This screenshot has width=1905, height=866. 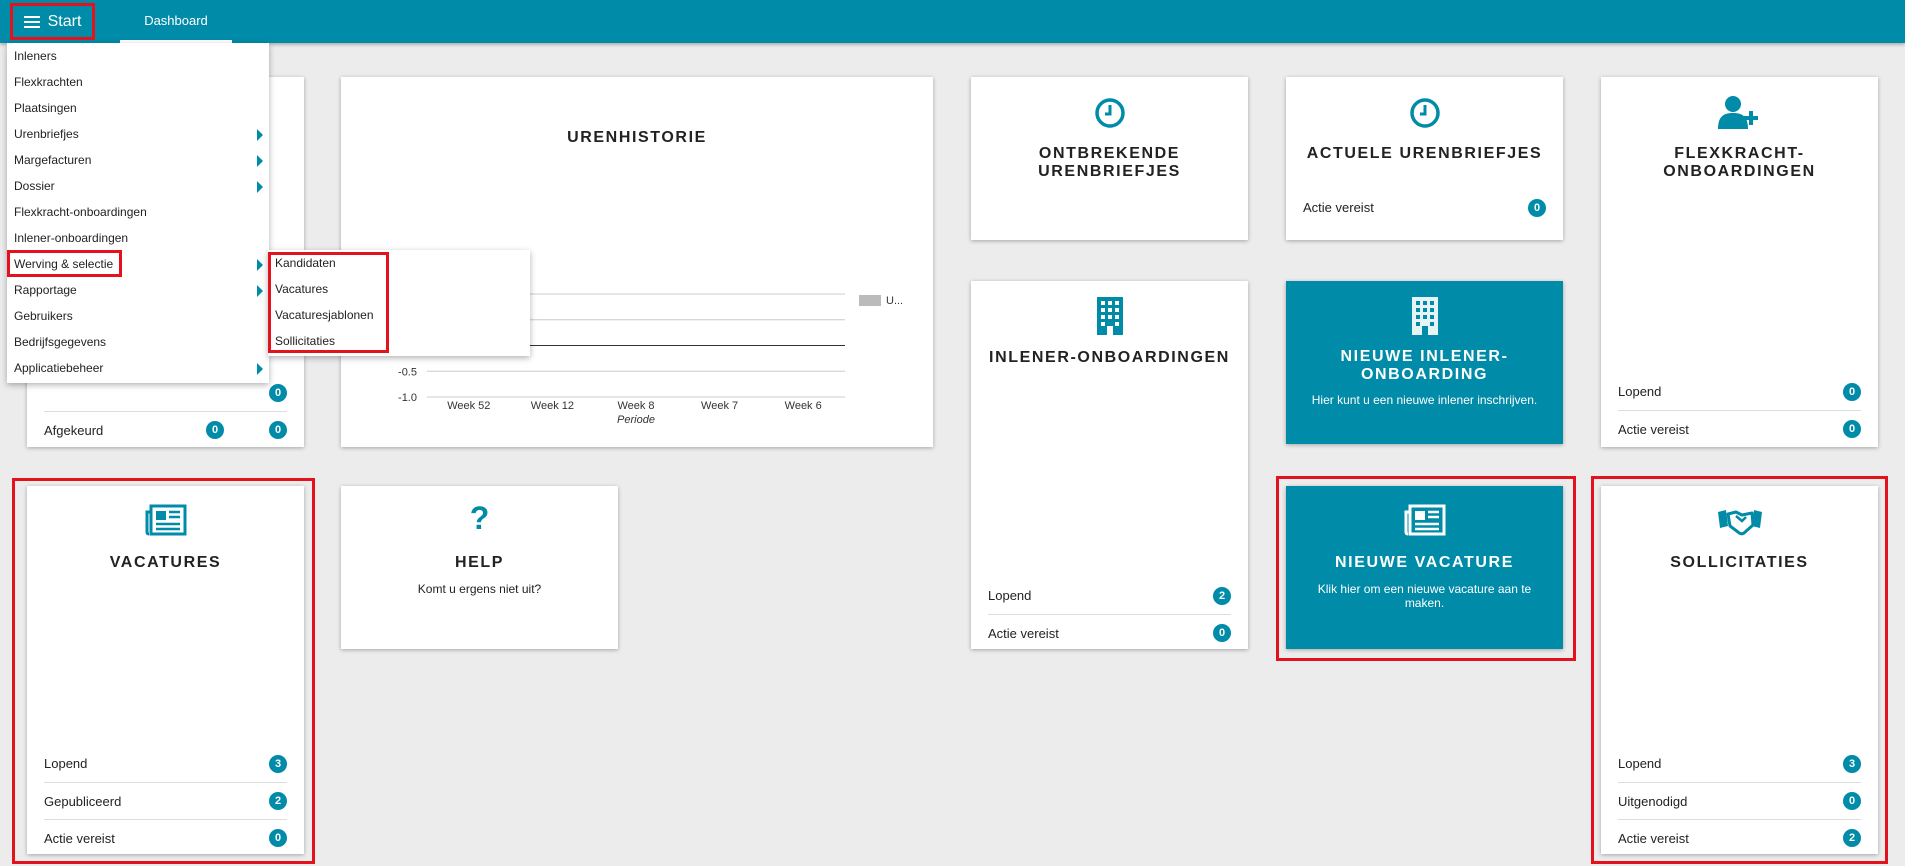 What do you see at coordinates (141, 316) in the screenshot?
I see `menu-item-gebruikers: Gebruikers` at bounding box center [141, 316].